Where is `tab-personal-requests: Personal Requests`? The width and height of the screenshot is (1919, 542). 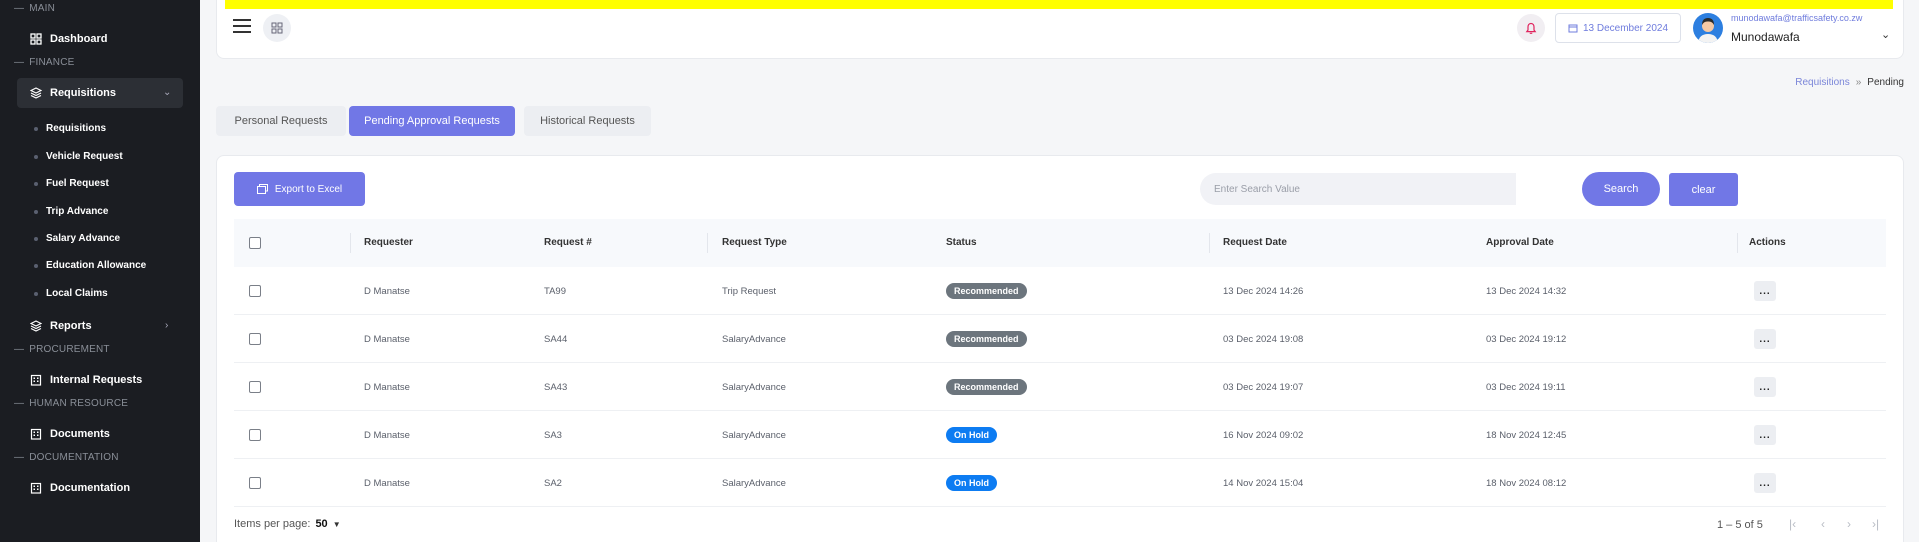 tab-personal-requests: Personal Requests is located at coordinates (281, 121).